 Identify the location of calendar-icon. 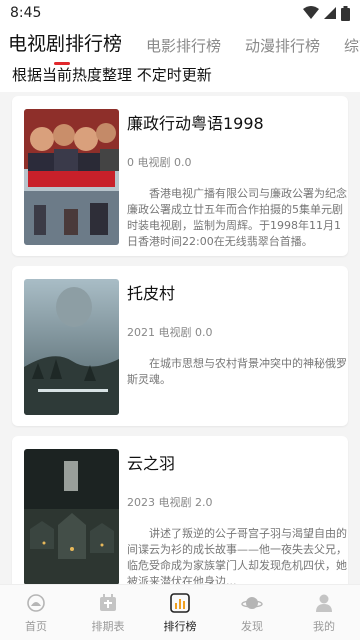
(108, 603).